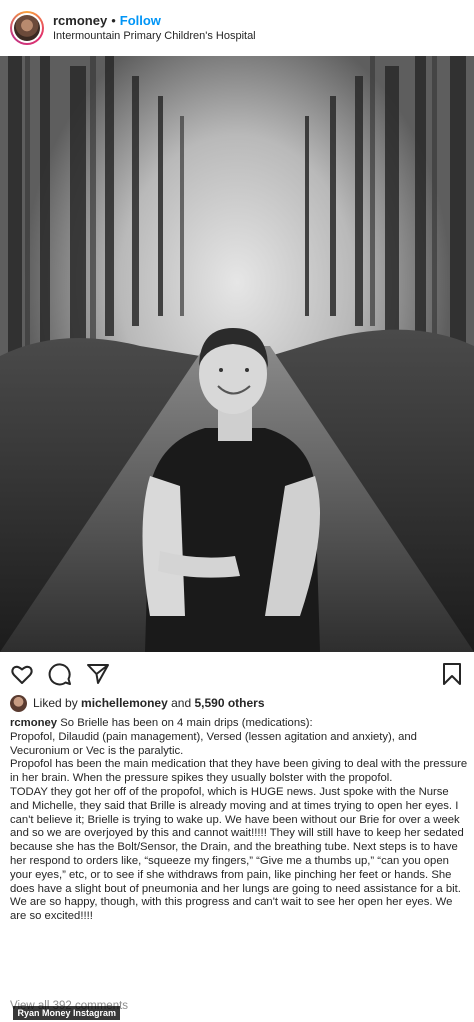 The height and width of the screenshot is (1022, 474). Describe the element at coordinates (33, 723) in the screenshot. I see `caption-username: rcmoney` at that location.